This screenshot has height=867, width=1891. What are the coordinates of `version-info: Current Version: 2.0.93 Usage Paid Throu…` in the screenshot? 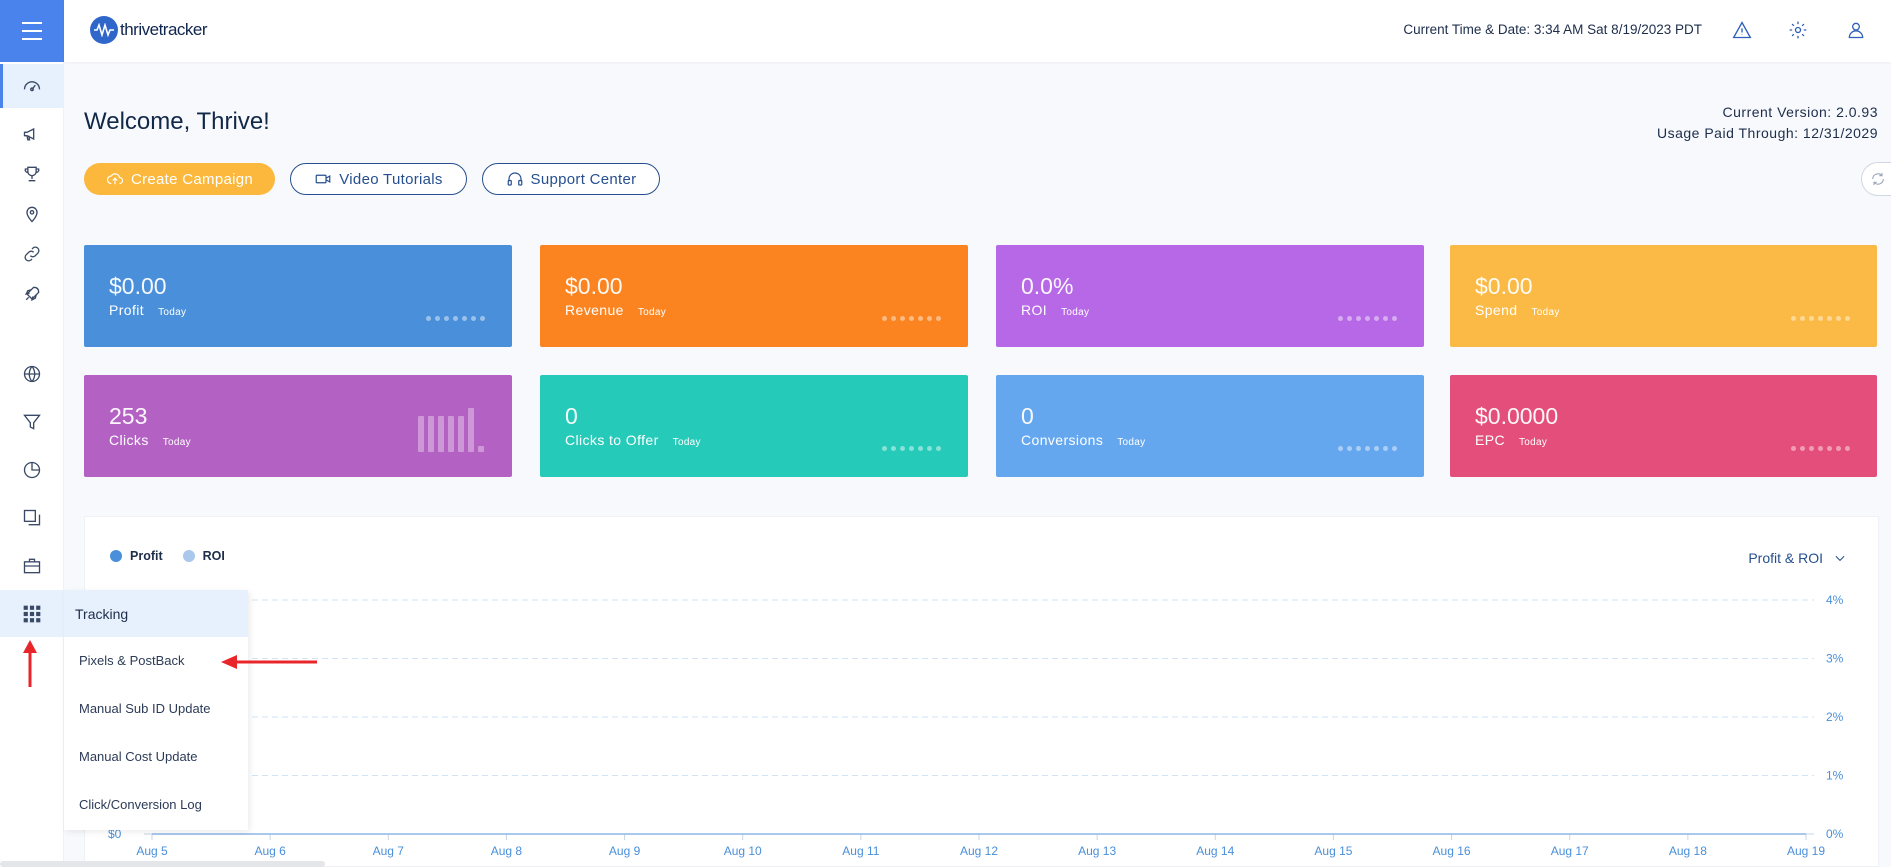 It's located at (1767, 123).